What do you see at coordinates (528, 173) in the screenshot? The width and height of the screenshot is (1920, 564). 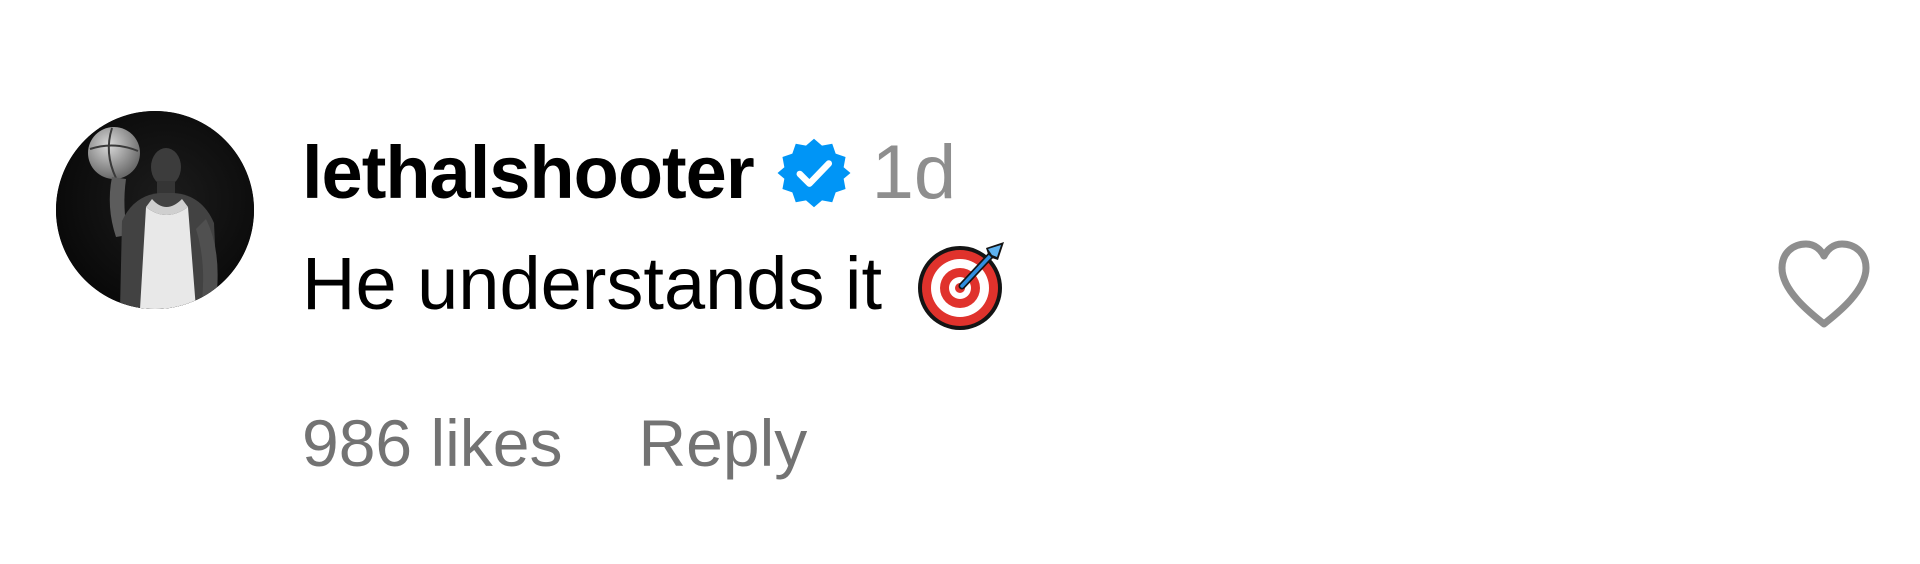 I see `username: lethalshooter` at bounding box center [528, 173].